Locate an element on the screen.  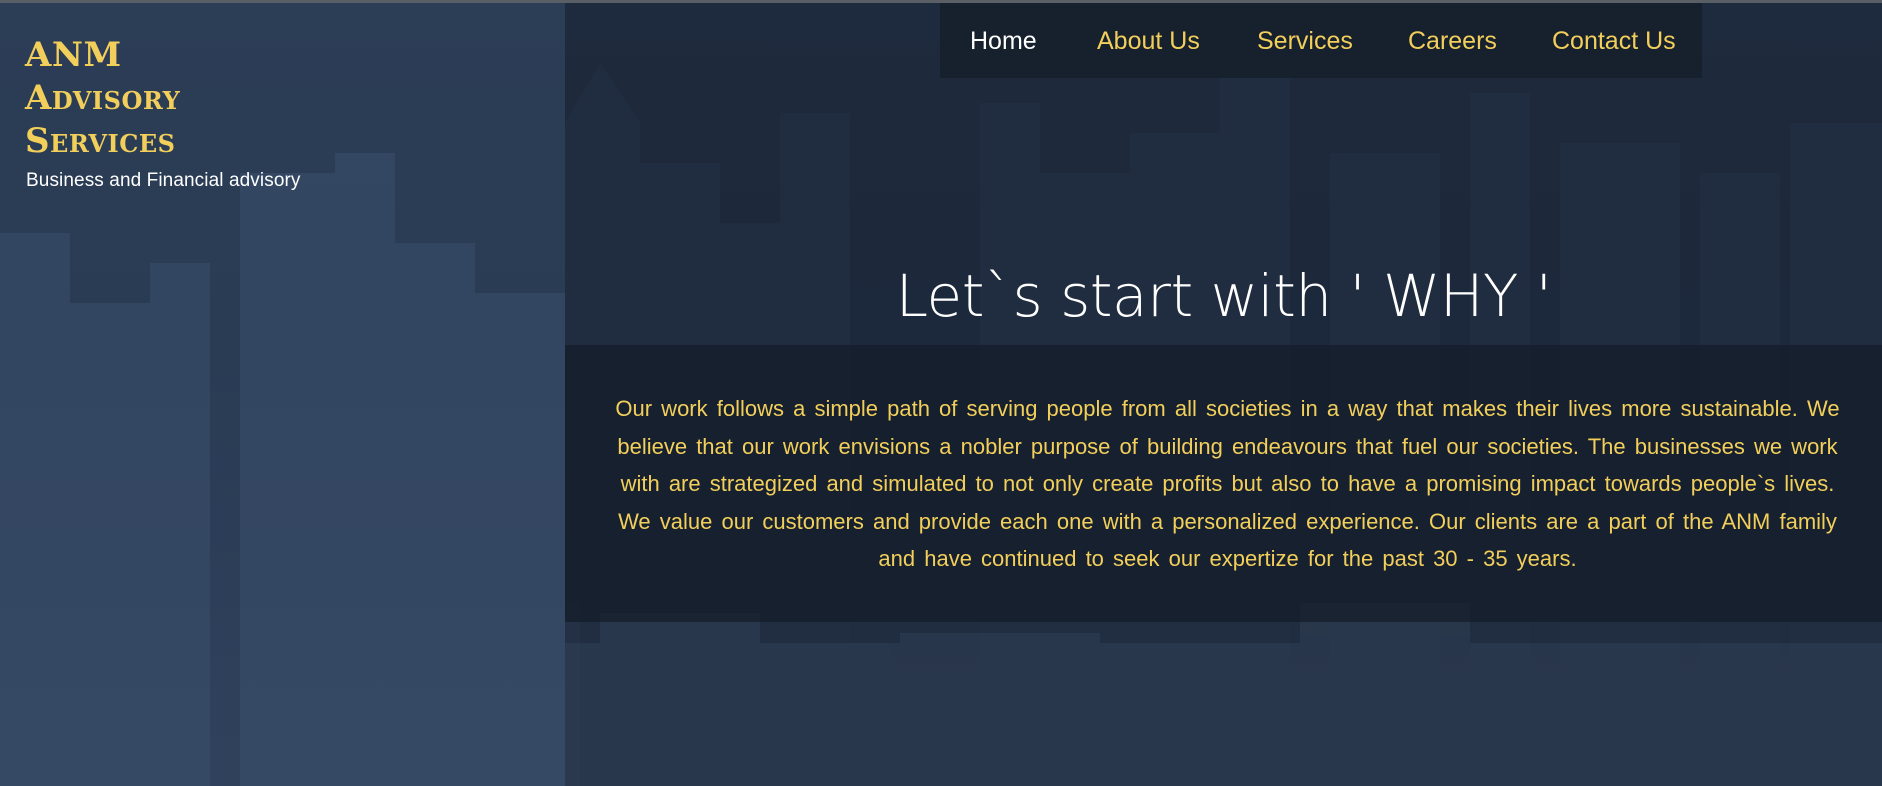
brand-logo: ANM Advisory Services is located at coordinates (175, 98).